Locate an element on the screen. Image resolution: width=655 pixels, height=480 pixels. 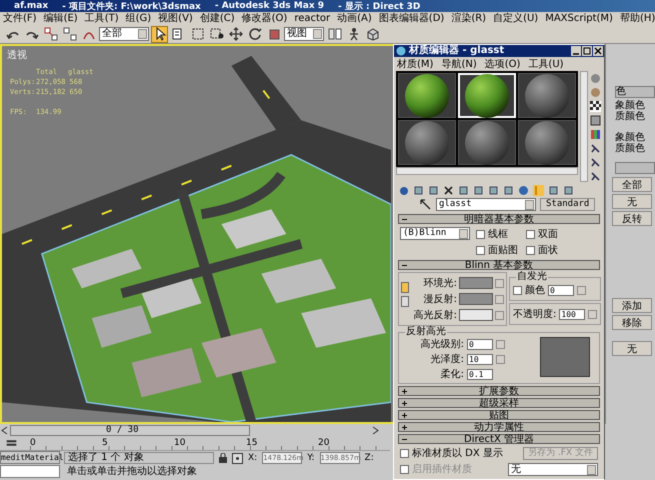
rollout-title: Blinn 基本参数 is located at coordinates (499, 265).